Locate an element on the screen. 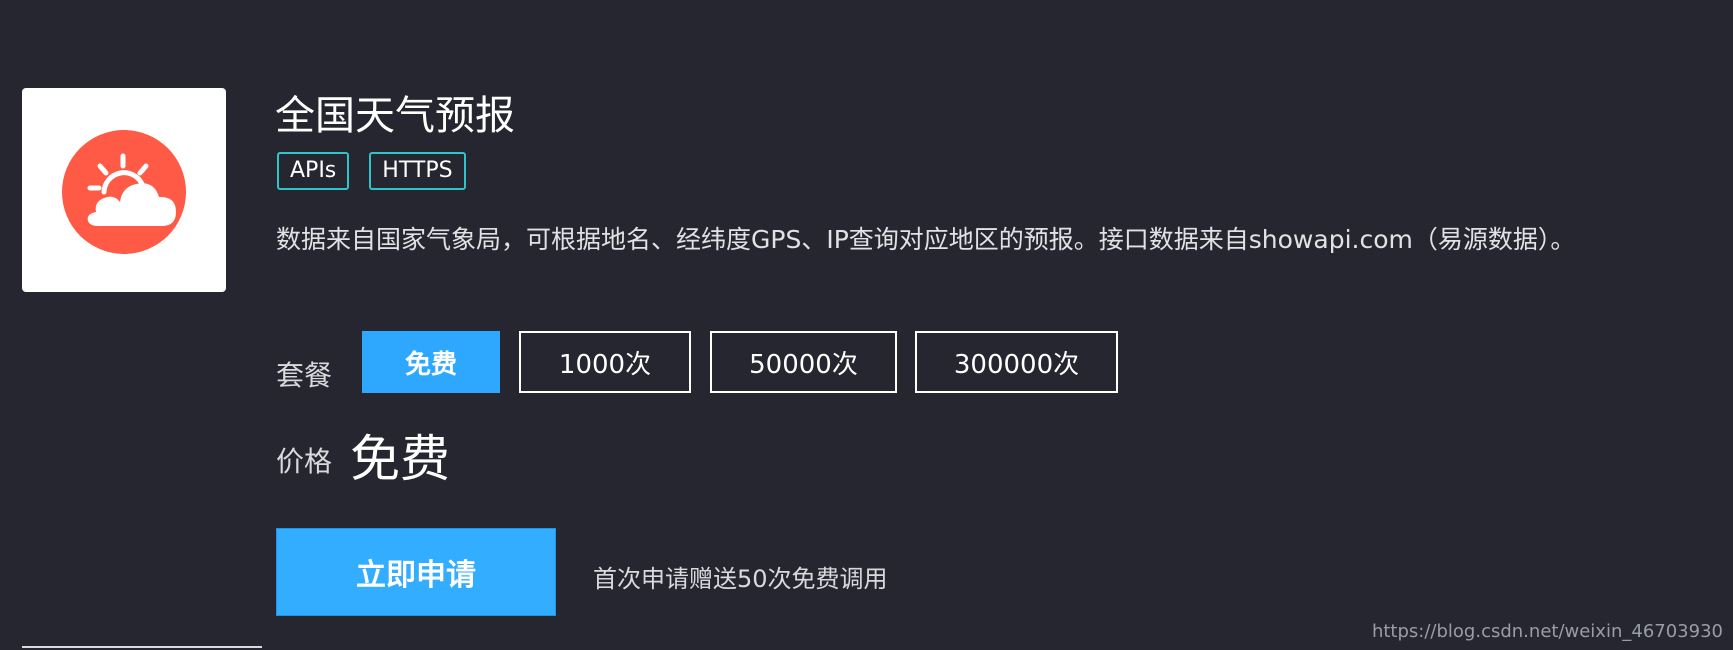 This screenshot has height=650, width=1733. plan-option-50000: 50000次 is located at coordinates (803, 362).